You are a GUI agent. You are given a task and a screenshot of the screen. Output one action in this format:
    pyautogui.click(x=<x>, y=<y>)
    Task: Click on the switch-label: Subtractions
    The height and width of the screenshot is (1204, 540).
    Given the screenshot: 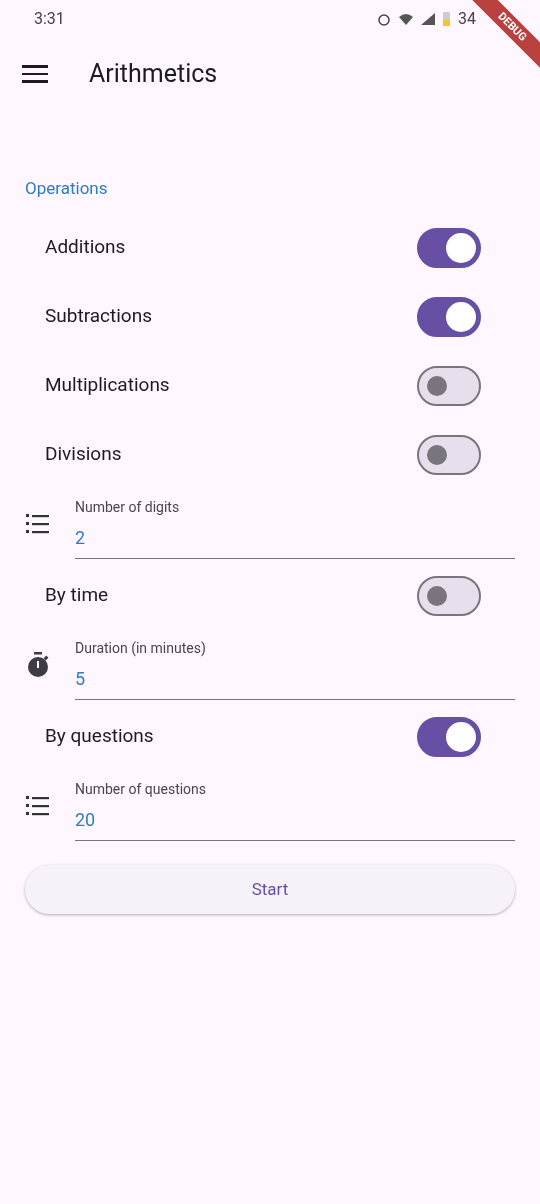 What is the action you would take?
    pyautogui.click(x=98, y=316)
    